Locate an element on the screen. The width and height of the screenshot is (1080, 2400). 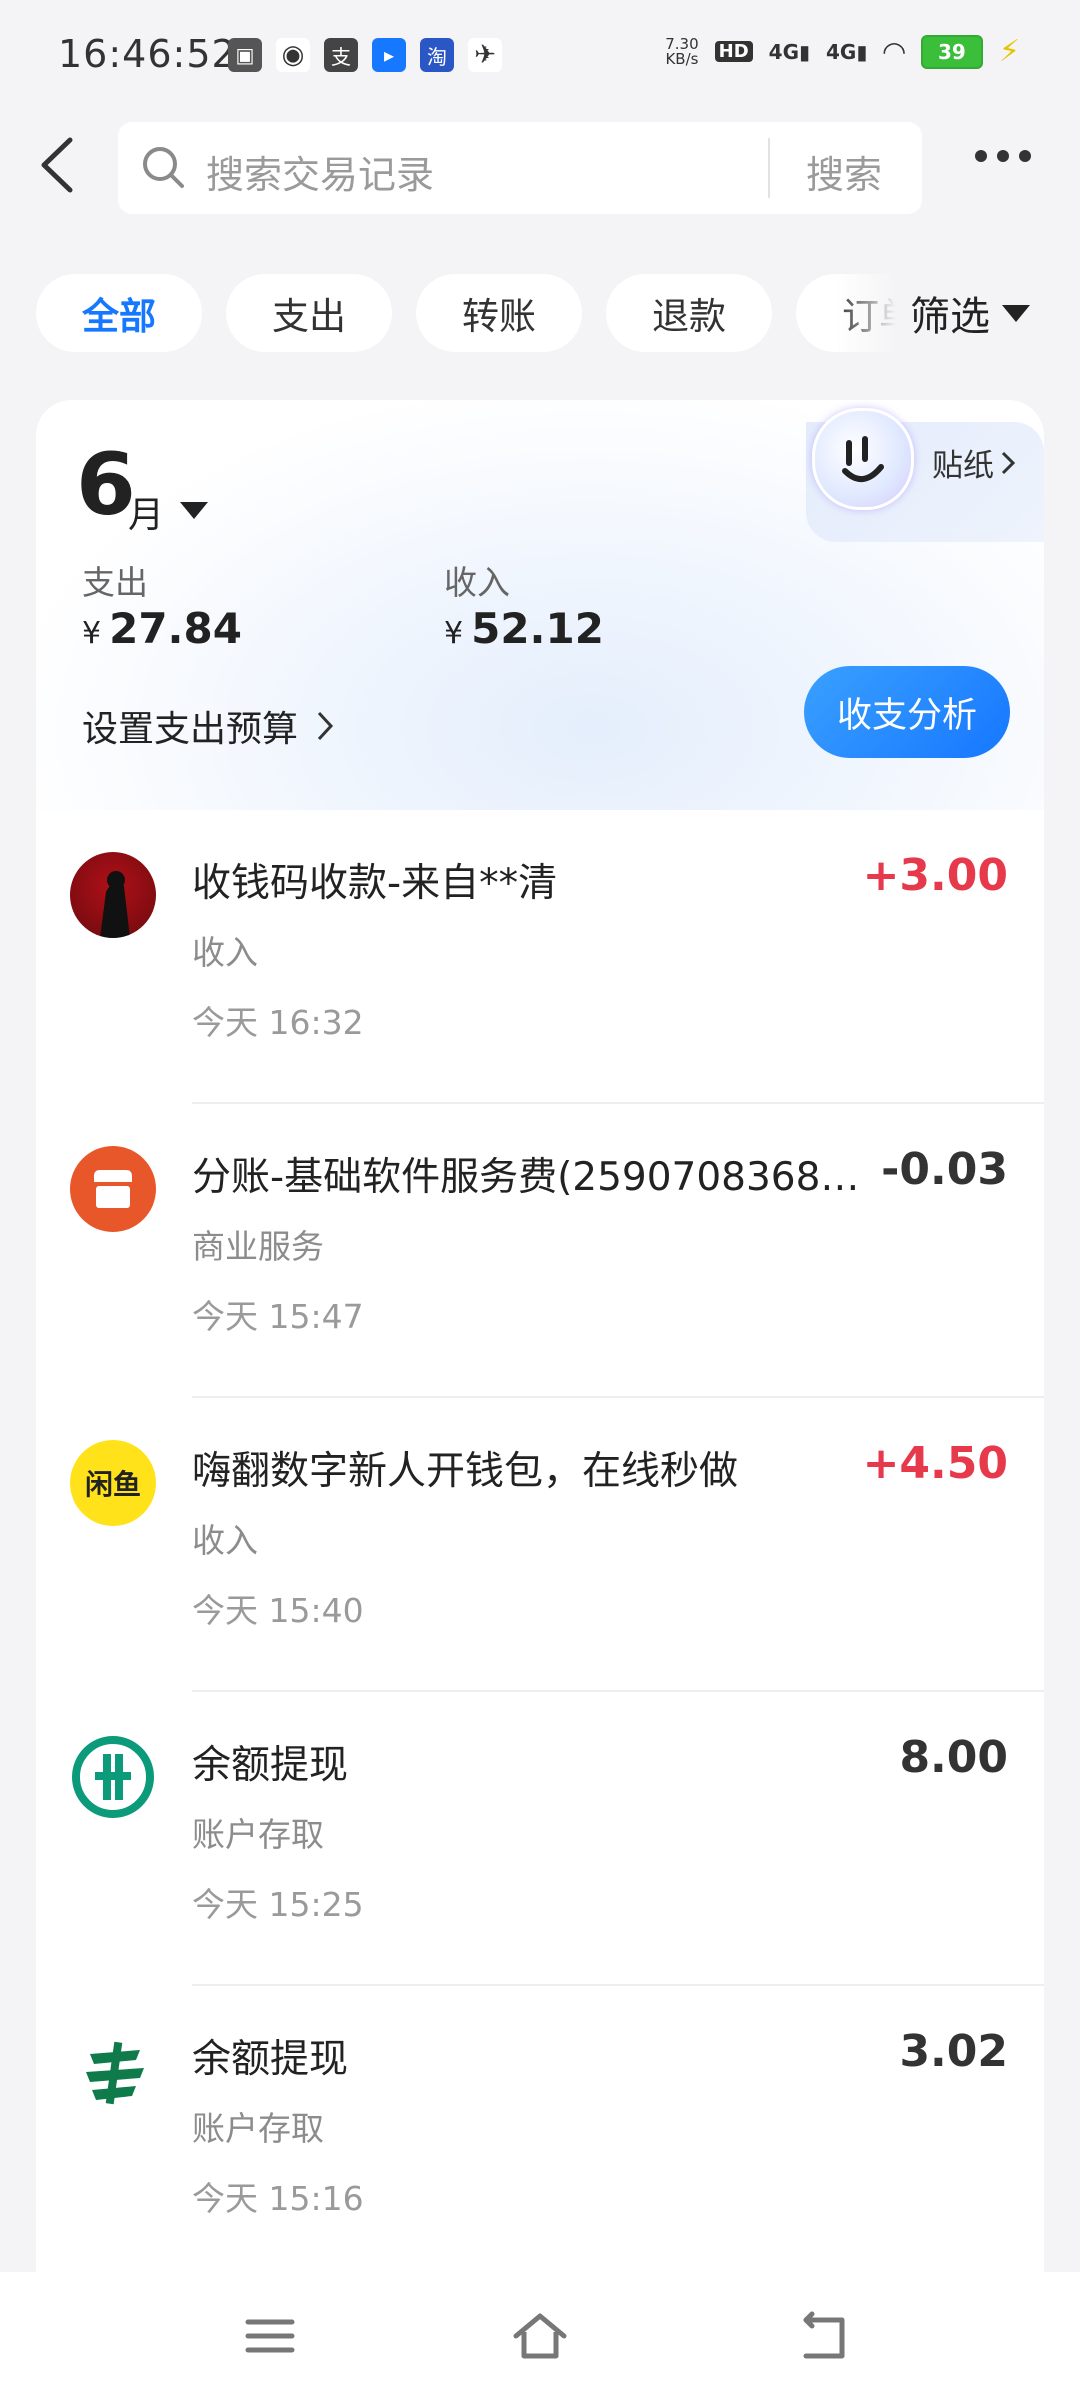
net-speed-unit: KB/s is located at coordinates (682, 58).